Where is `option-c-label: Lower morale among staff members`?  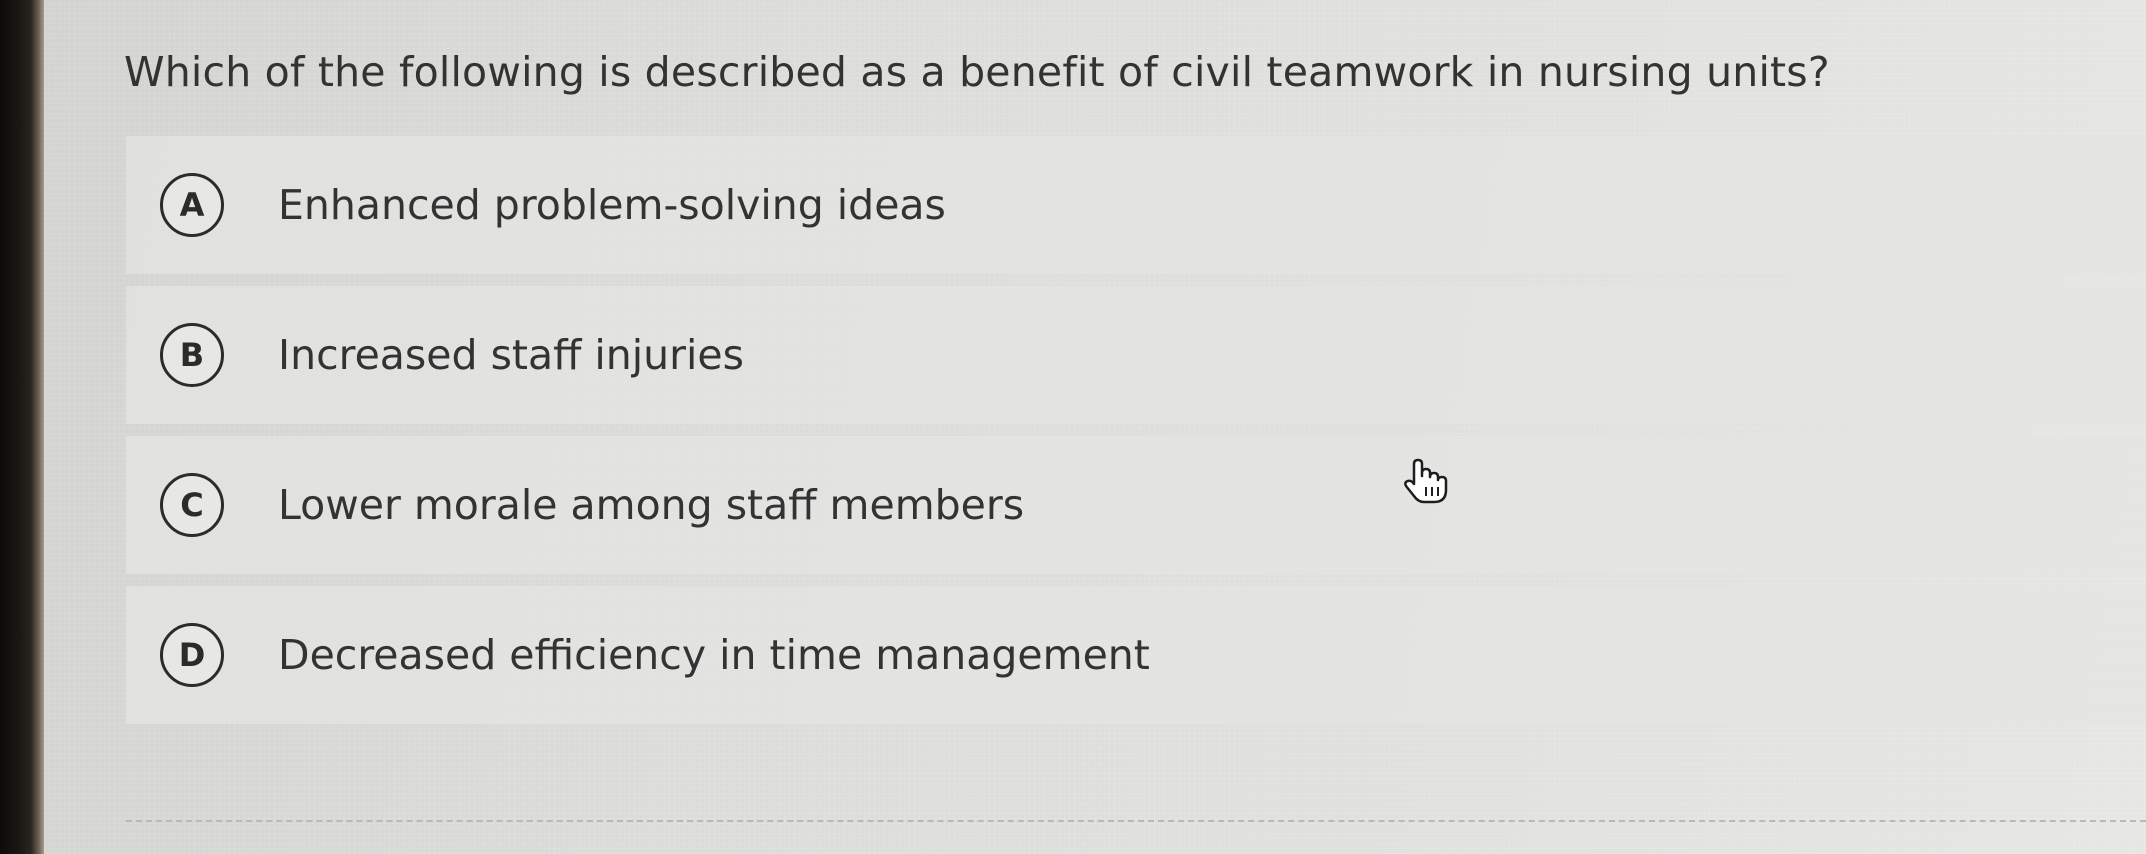 option-c-label: Lower morale among staff members is located at coordinates (651, 505).